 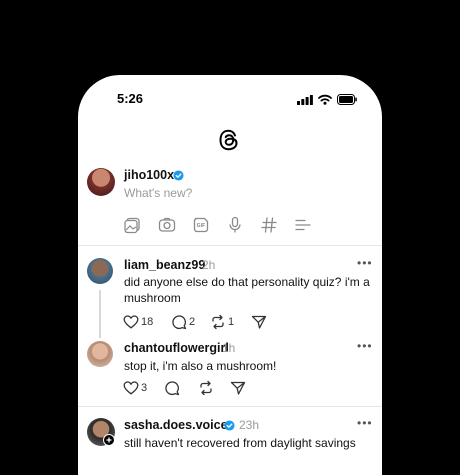 I want to click on mic-icon, so click(x=235, y=225).